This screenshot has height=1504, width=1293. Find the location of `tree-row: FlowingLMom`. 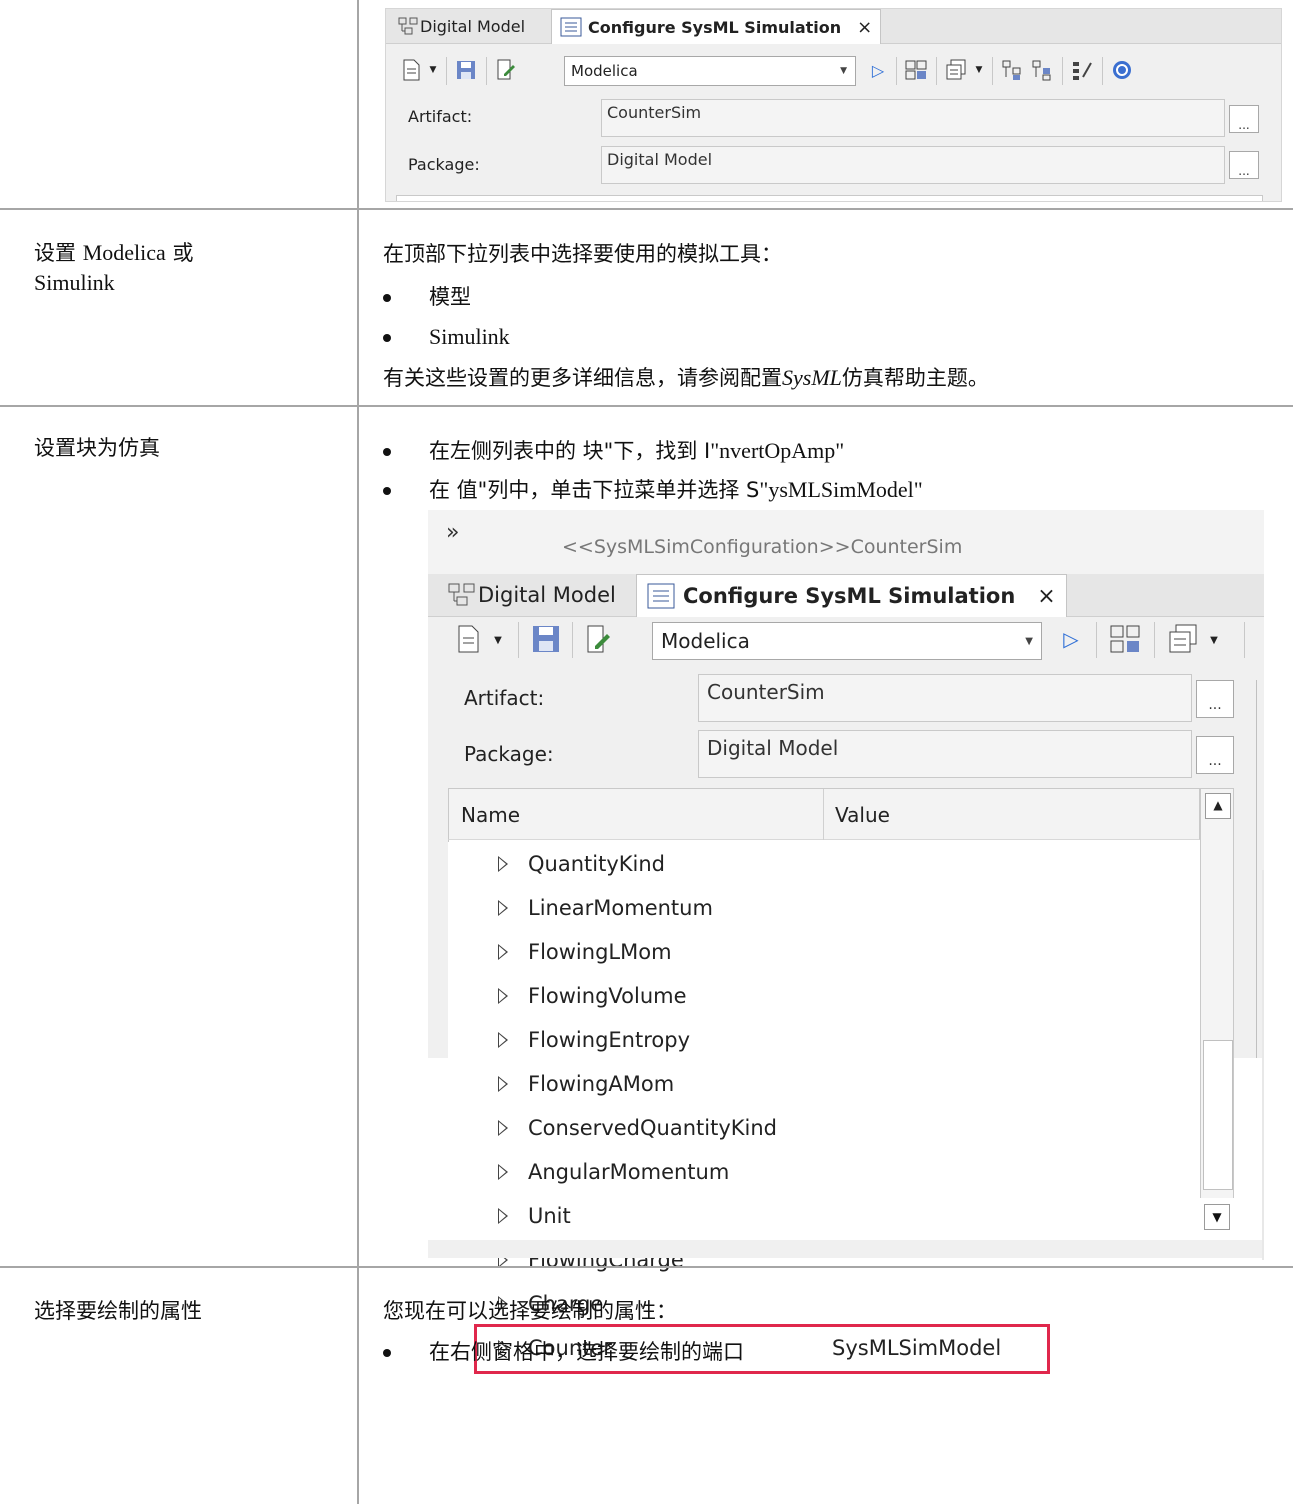

tree-row: FlowingLMom is located at coordinates (585, 952).